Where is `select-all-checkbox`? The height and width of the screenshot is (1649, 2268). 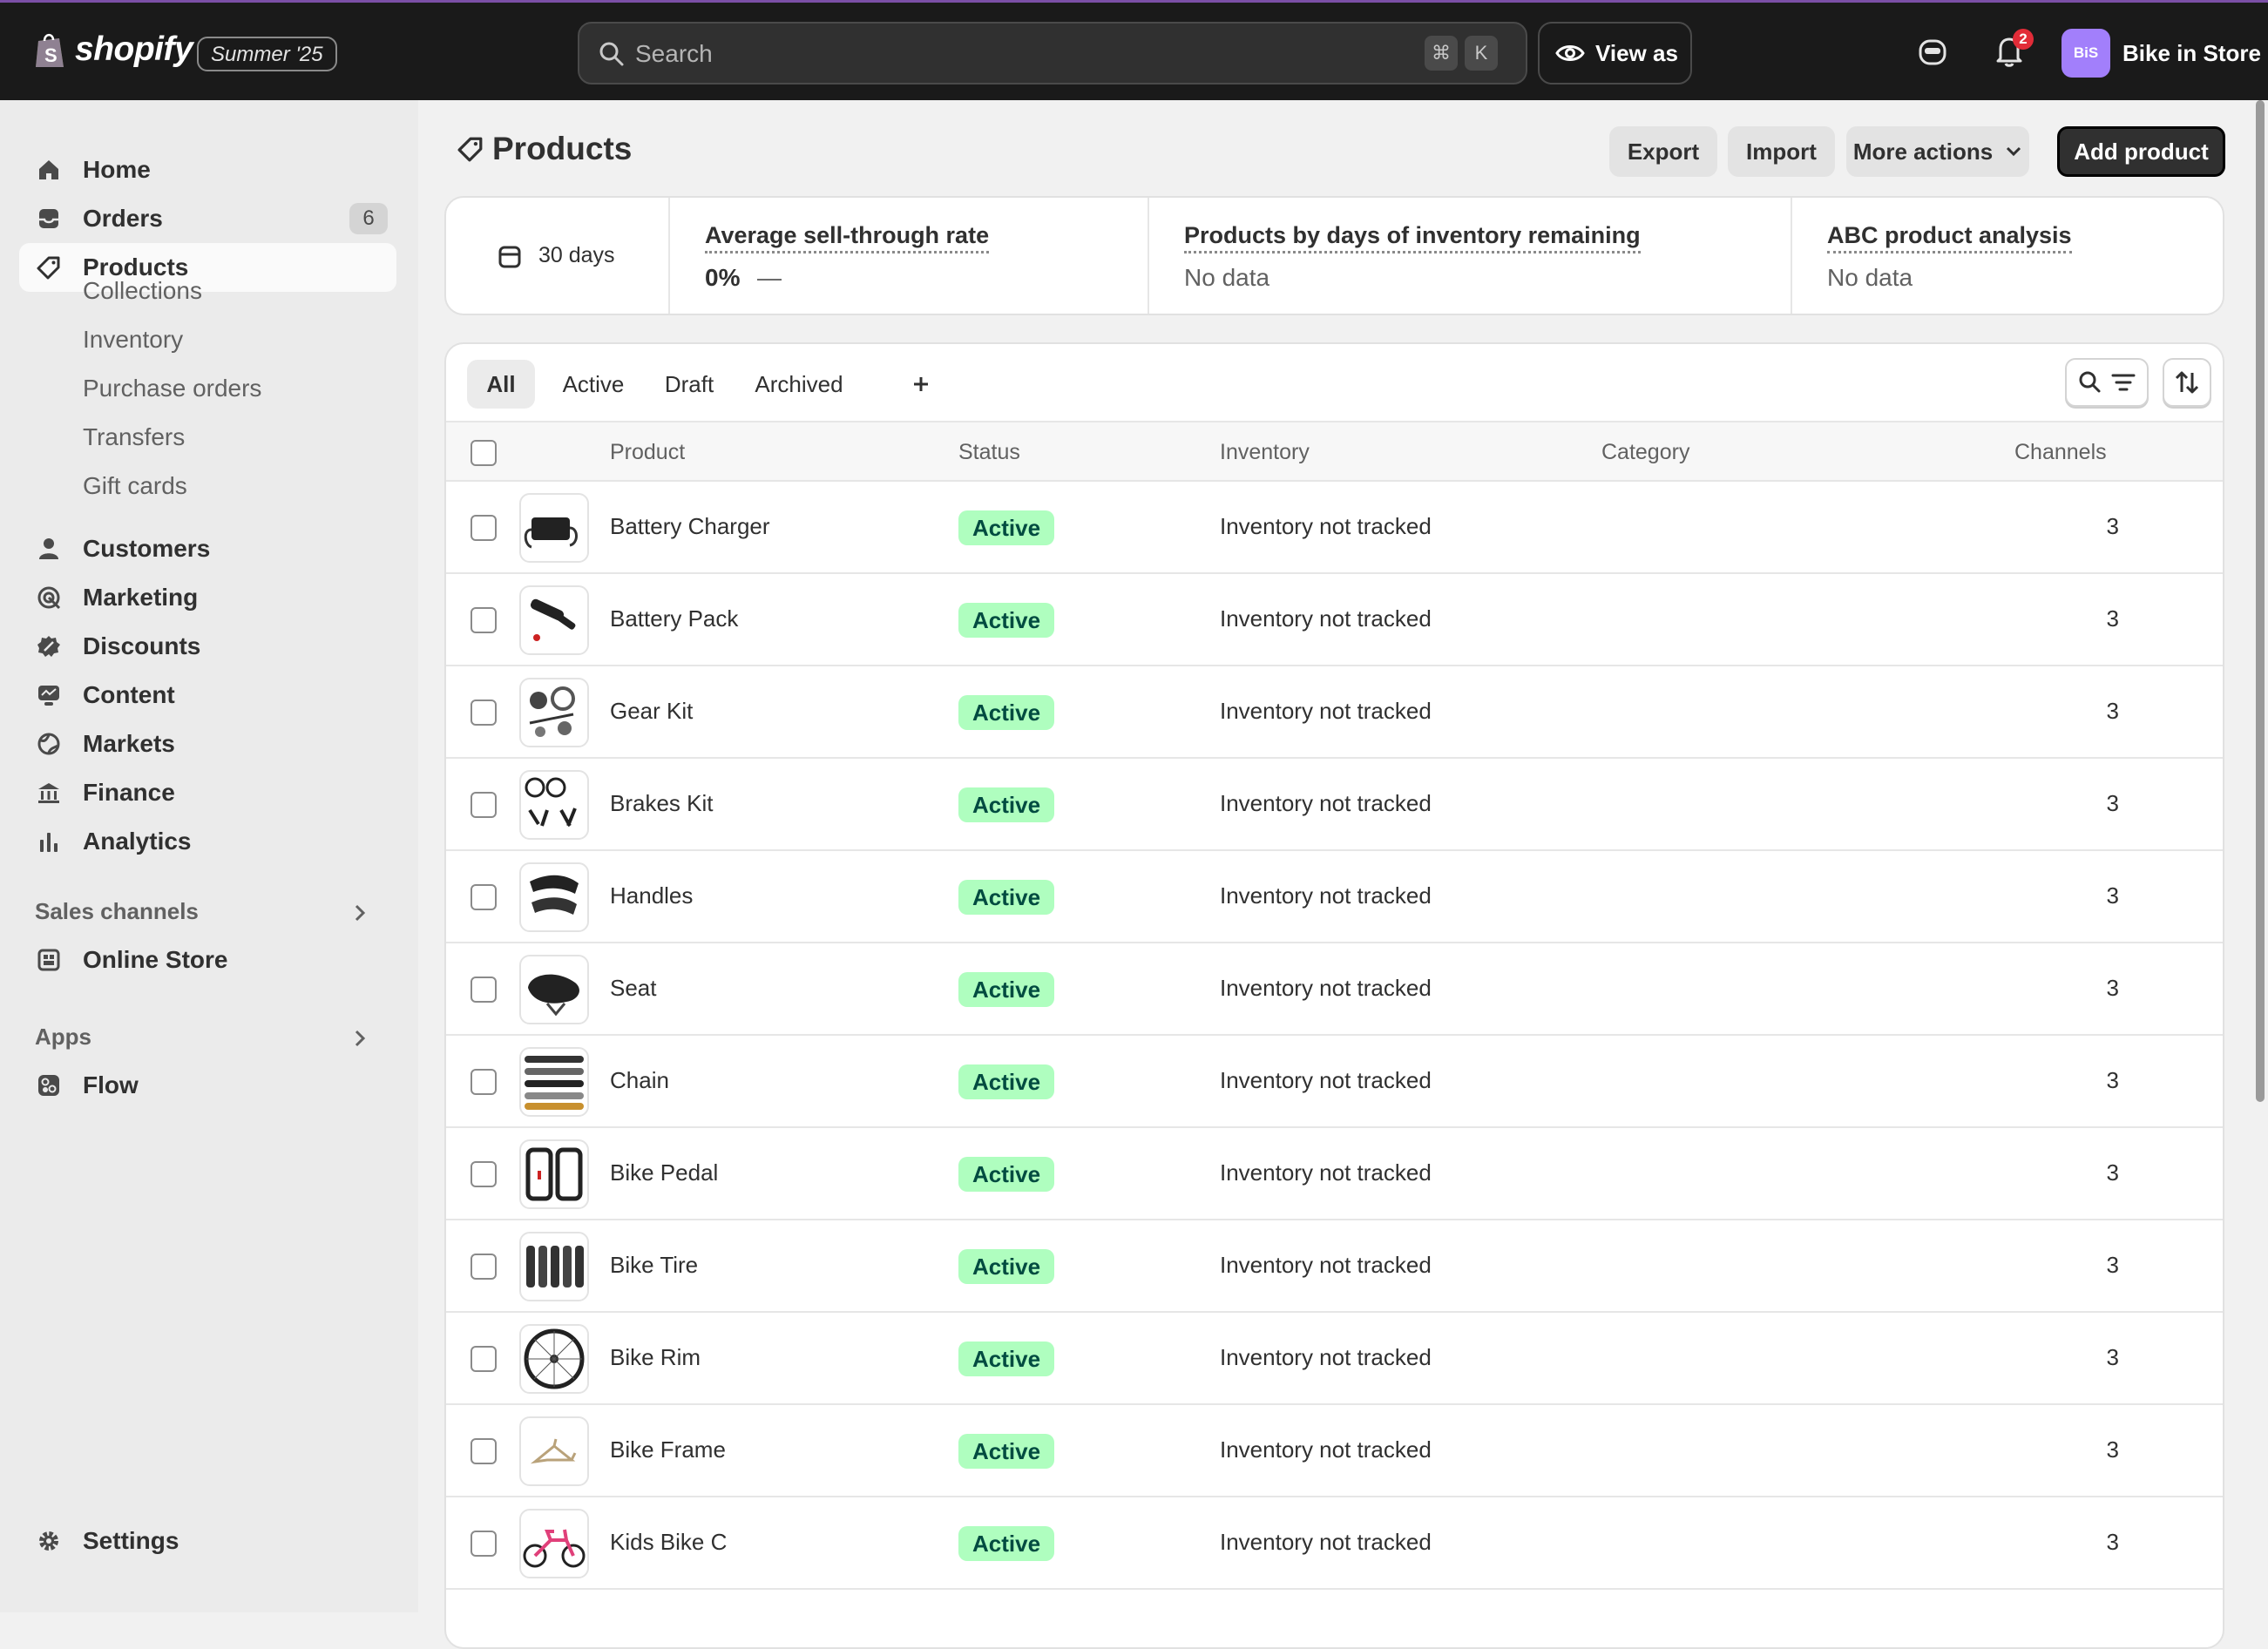
select-all-checkbox is located at coordinates (484, 453).